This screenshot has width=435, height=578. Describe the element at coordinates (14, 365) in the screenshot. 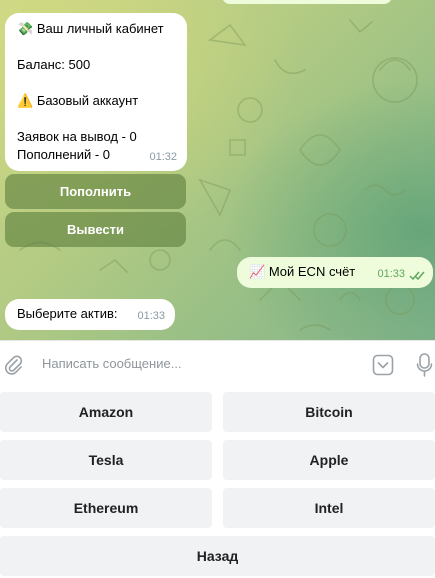

I see `paperclip-icon` at that location.